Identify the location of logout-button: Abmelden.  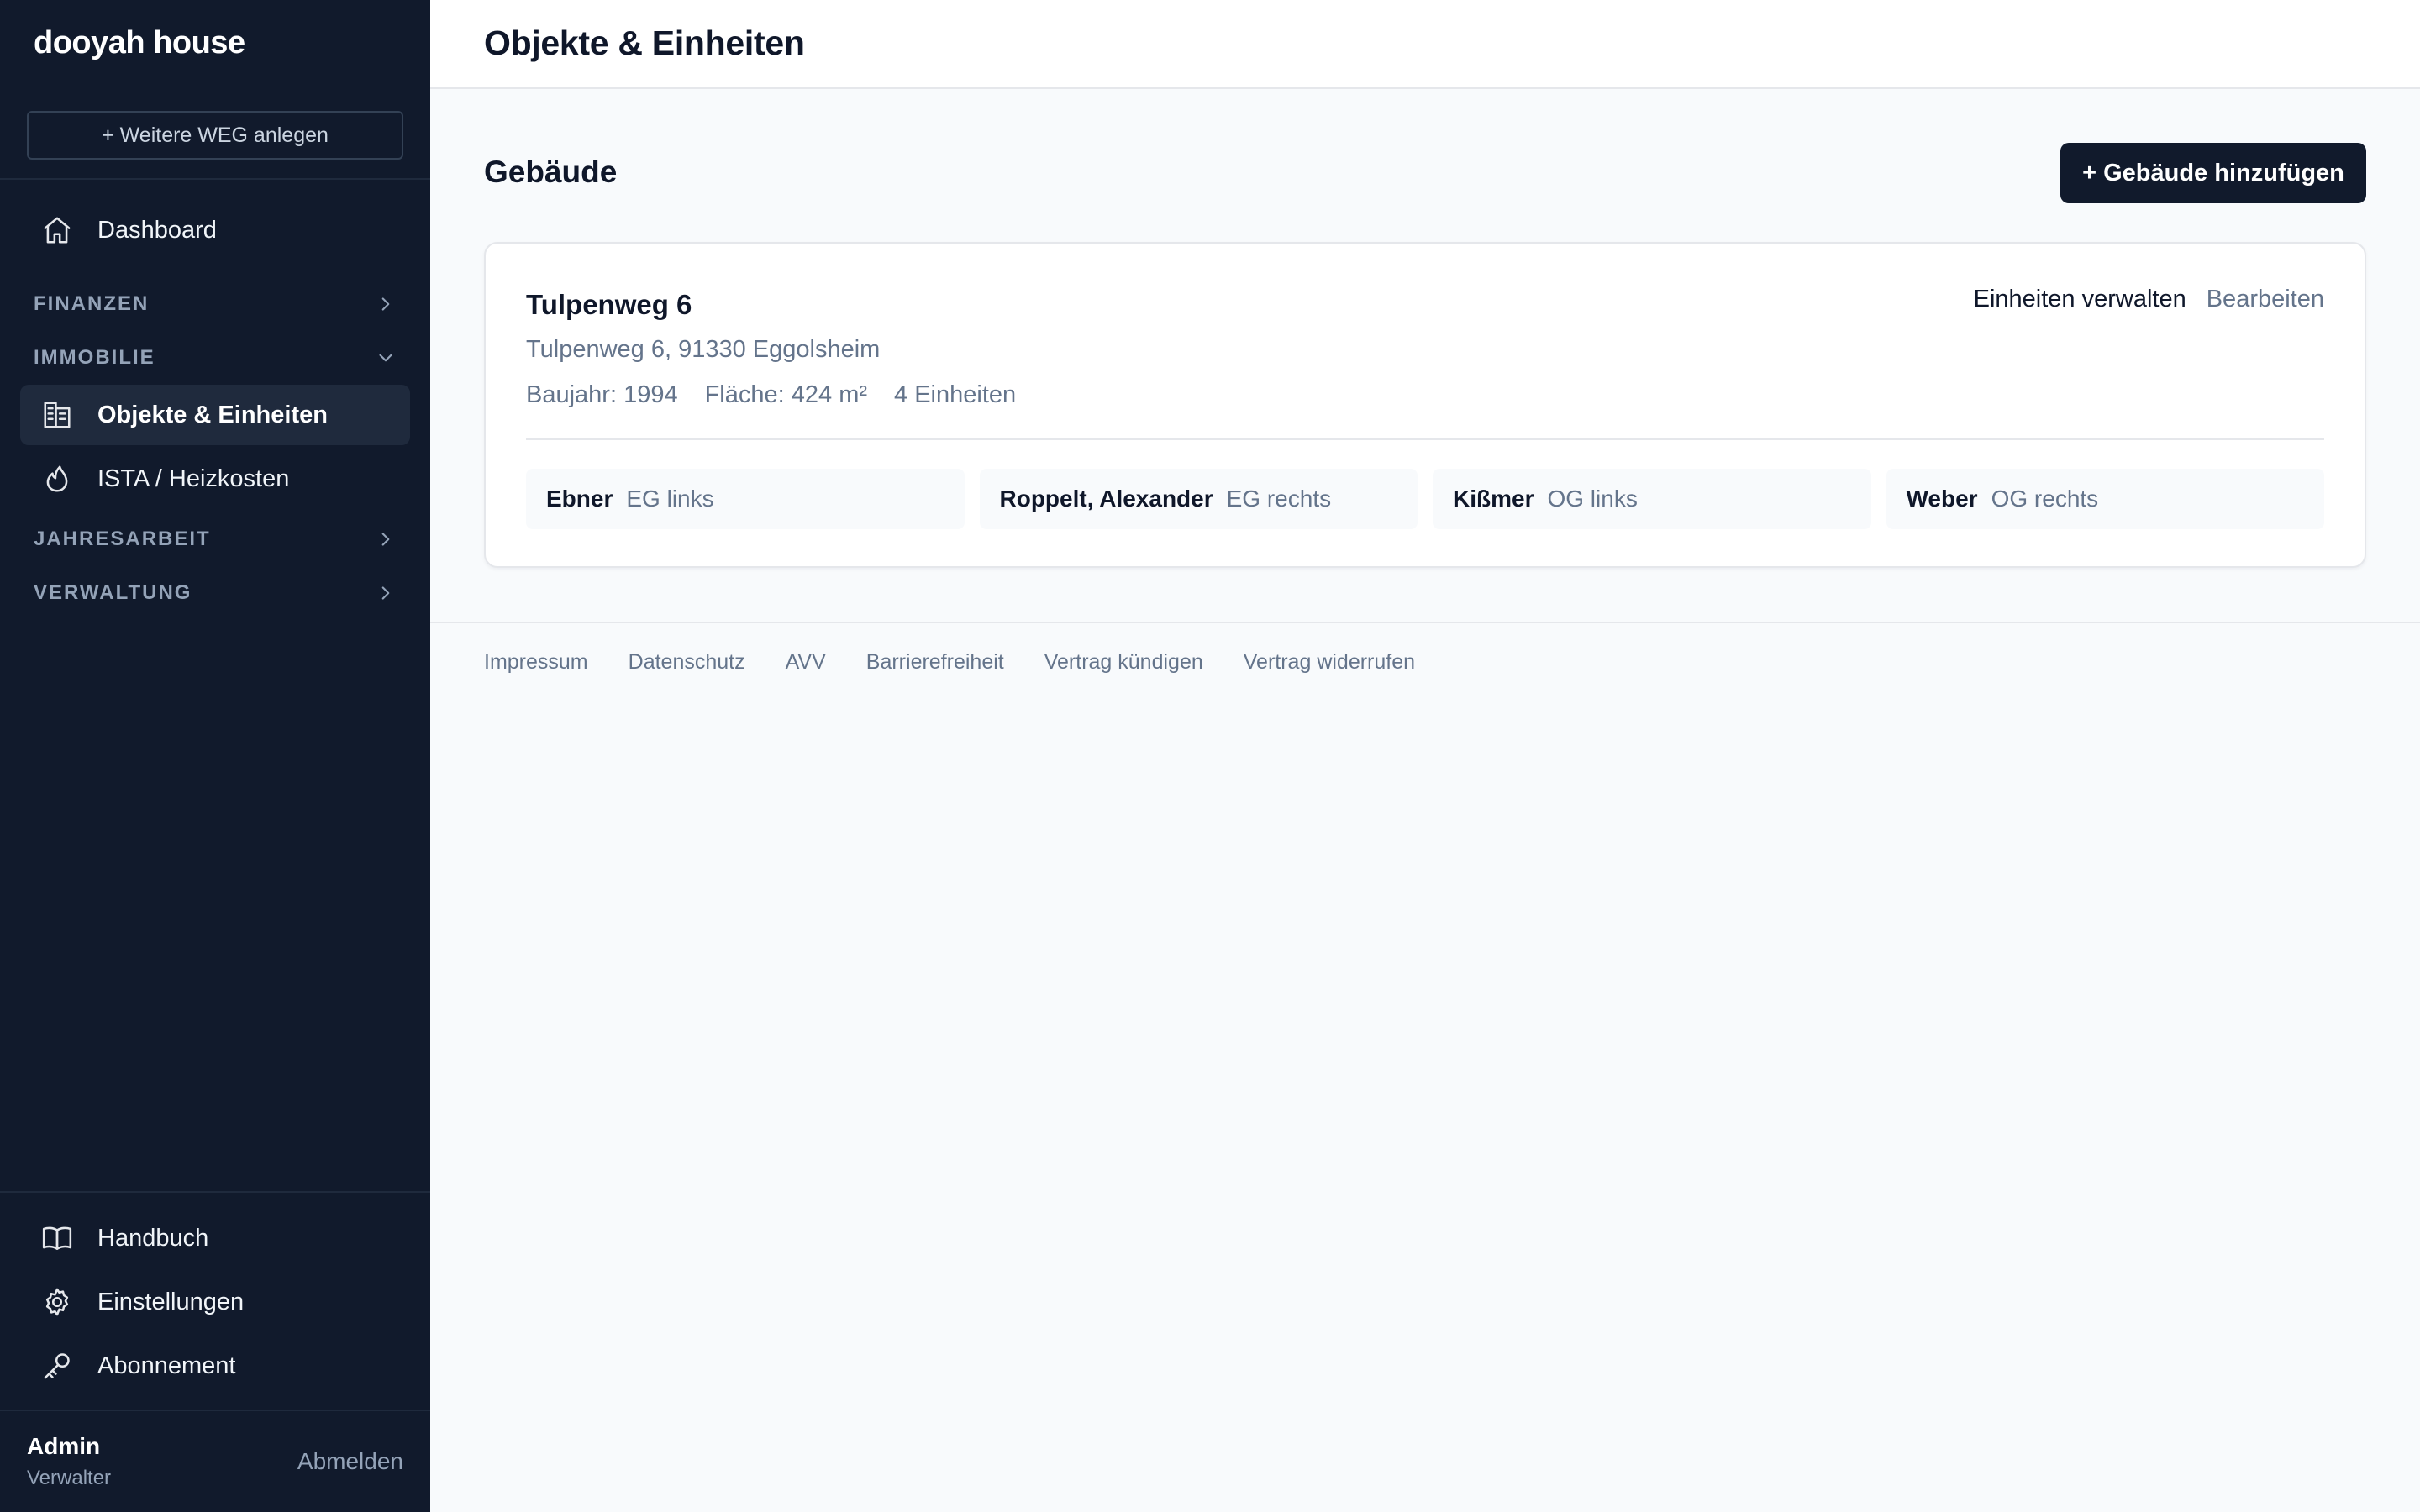
(350, 1461).